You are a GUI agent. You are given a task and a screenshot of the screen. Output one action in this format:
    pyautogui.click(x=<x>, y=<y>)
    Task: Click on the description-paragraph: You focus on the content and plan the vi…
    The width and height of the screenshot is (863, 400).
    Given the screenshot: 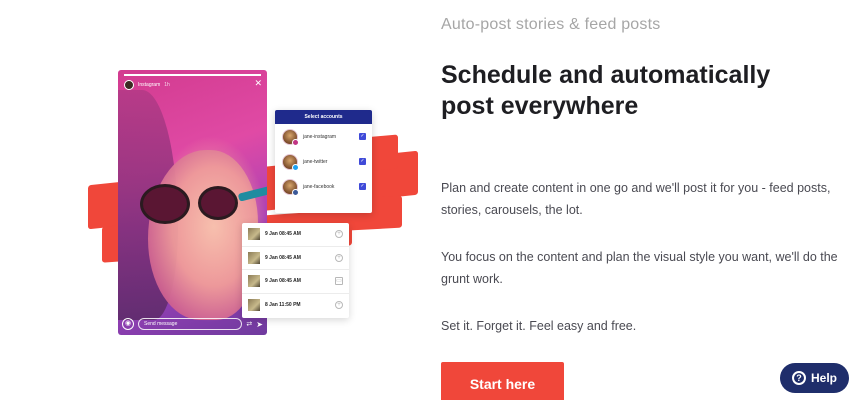 What is the action you would take?
    pyautogui.click(x=639, y=268)
    